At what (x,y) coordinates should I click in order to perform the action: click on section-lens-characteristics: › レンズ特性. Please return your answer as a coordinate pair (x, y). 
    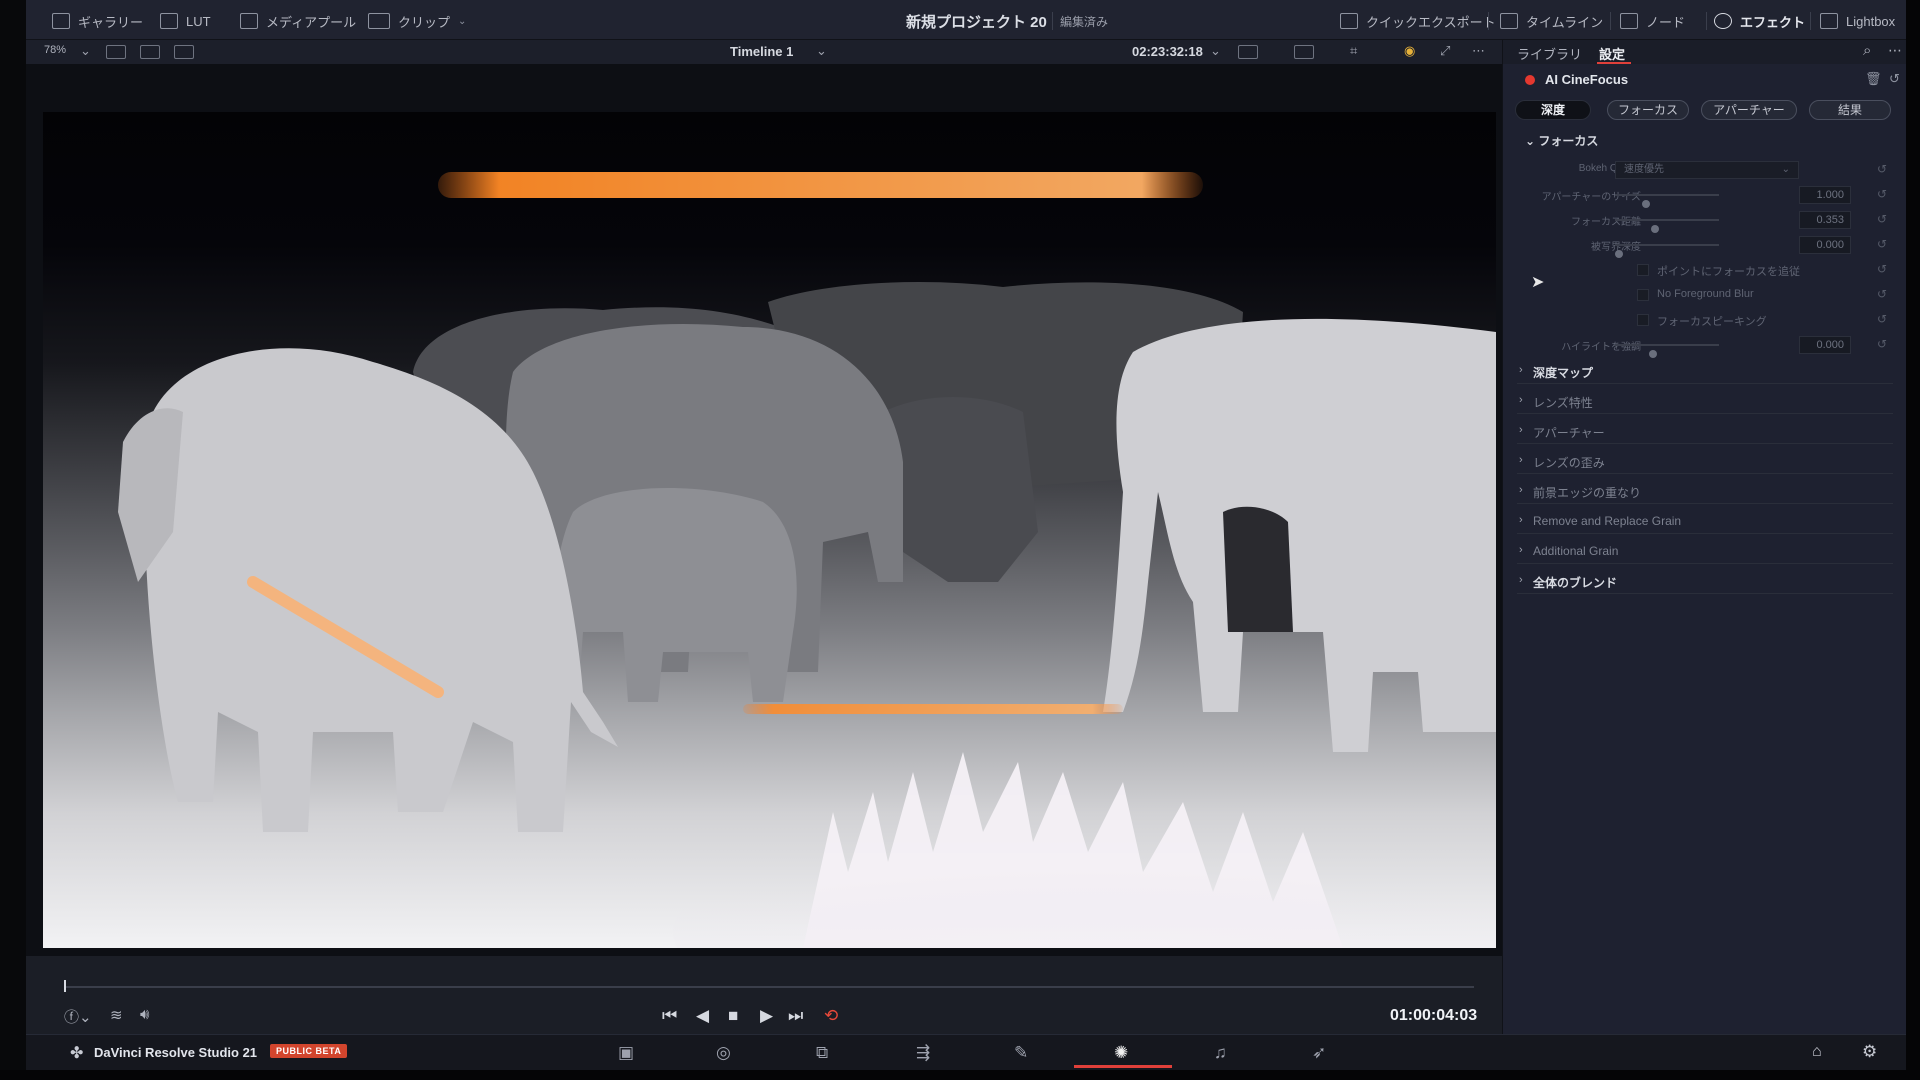
    Looking at the image, I should click on (1705, 402).